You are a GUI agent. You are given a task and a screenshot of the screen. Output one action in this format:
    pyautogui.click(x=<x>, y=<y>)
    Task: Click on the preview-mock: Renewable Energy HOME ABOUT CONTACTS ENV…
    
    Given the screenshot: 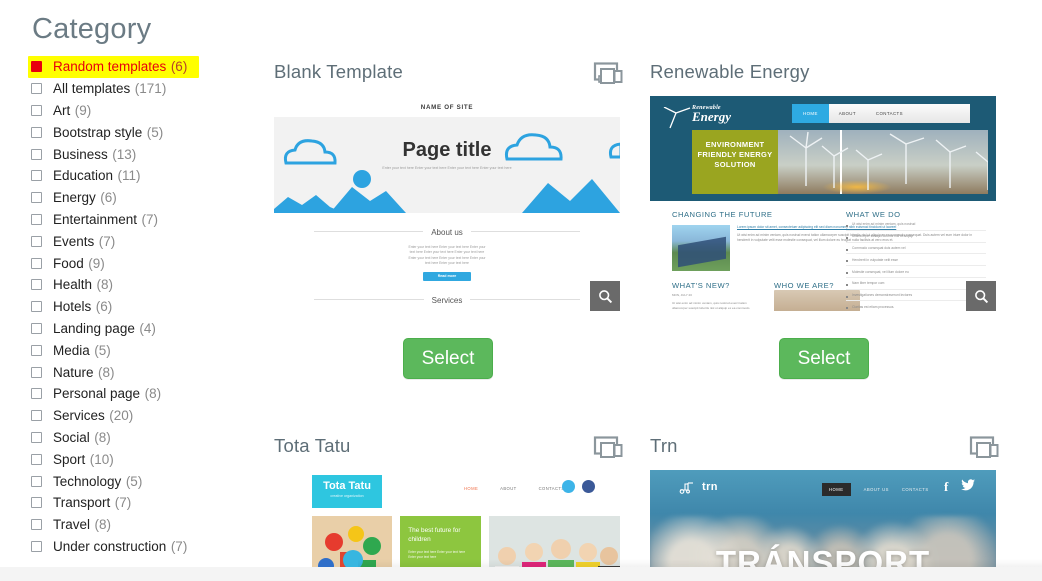 What is the action you would take?
    pyautogui.click(x=823, y=203)
    